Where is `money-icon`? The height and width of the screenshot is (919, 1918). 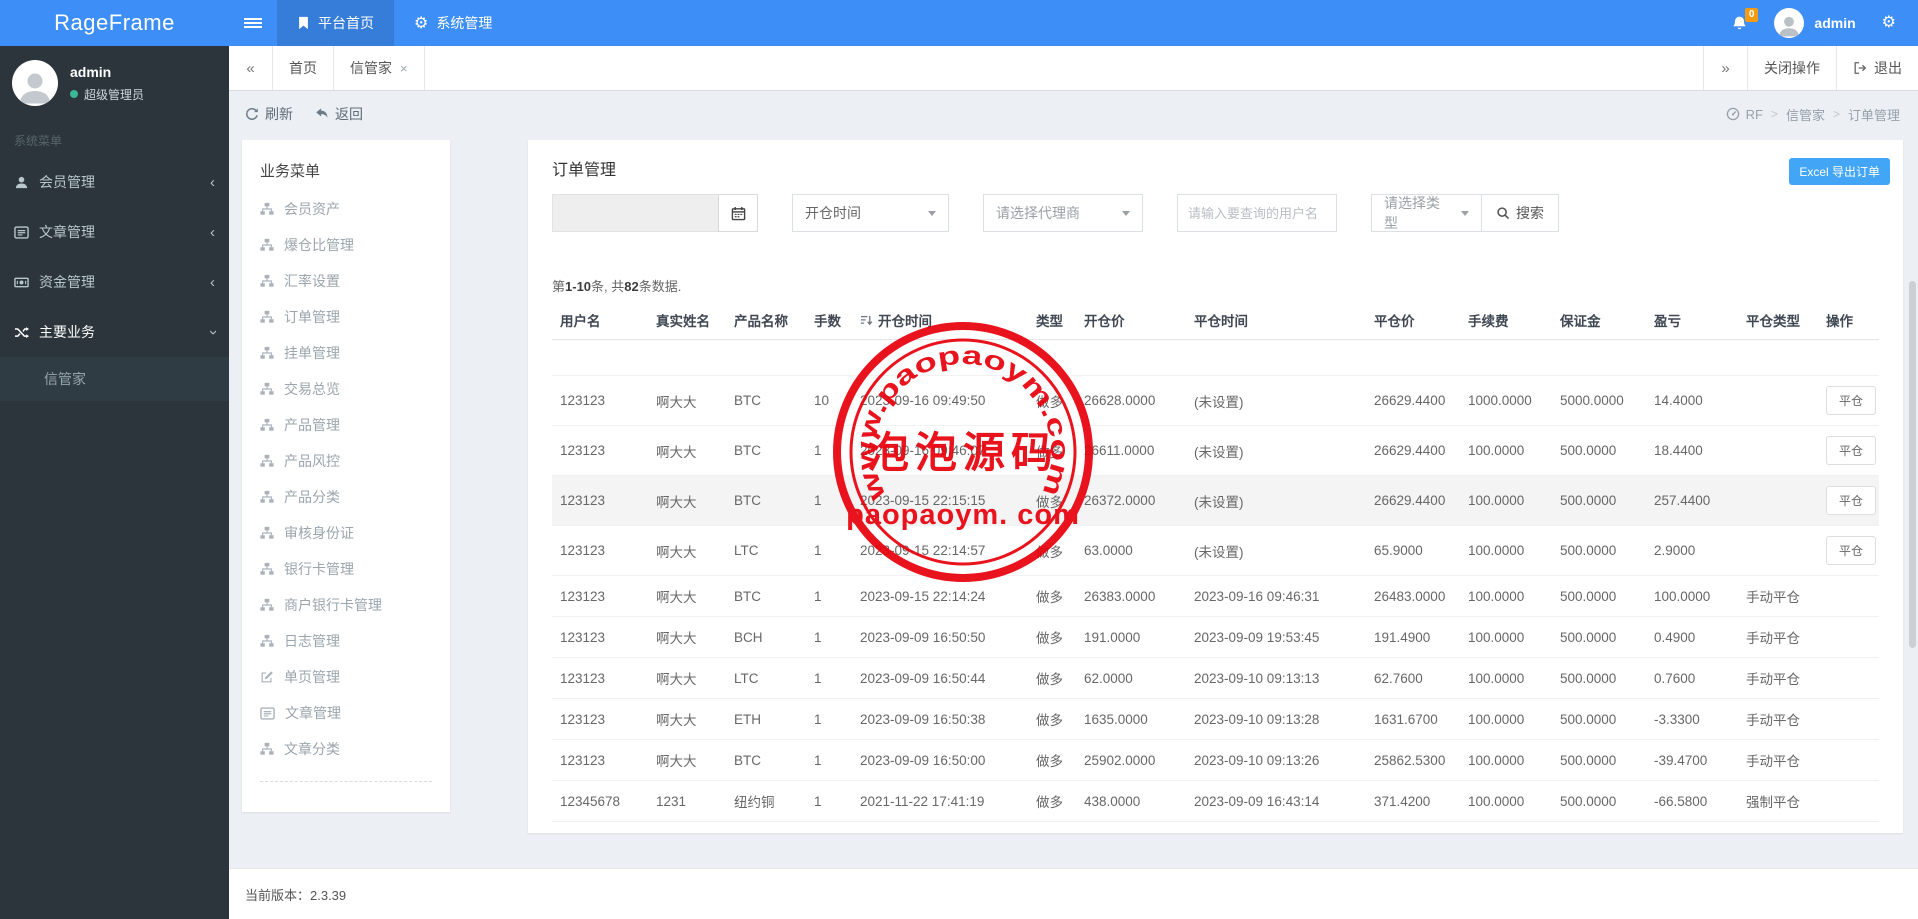 money-icon is located at coordinates (21, 282).